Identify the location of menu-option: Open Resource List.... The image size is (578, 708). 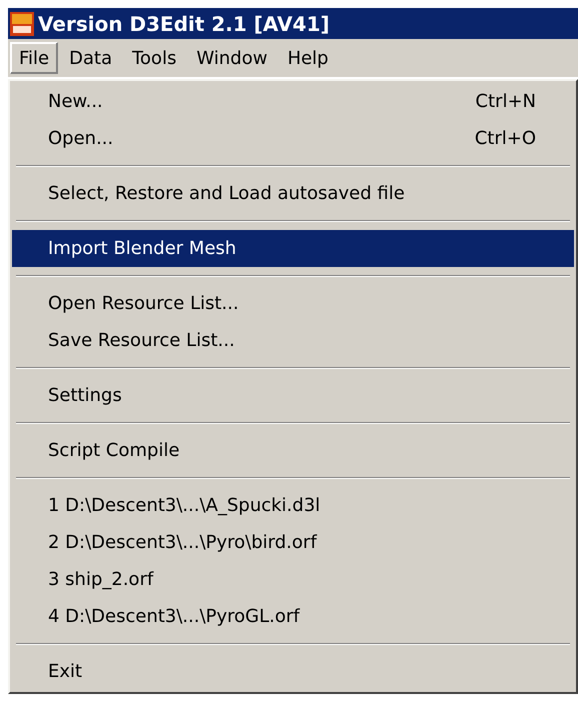
(293, 303).